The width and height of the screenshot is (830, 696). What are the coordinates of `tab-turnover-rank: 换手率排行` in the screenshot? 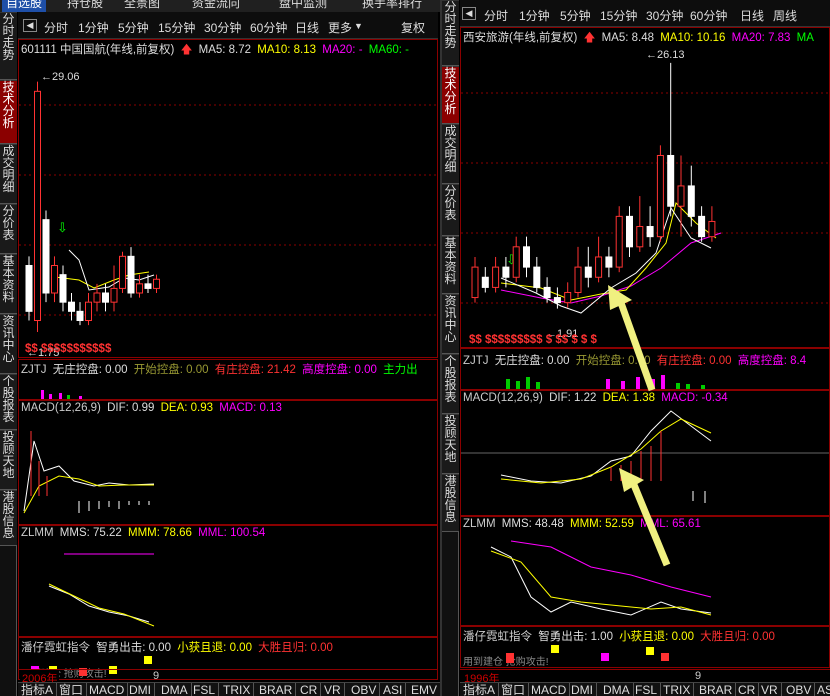 It's located at (392, 6).